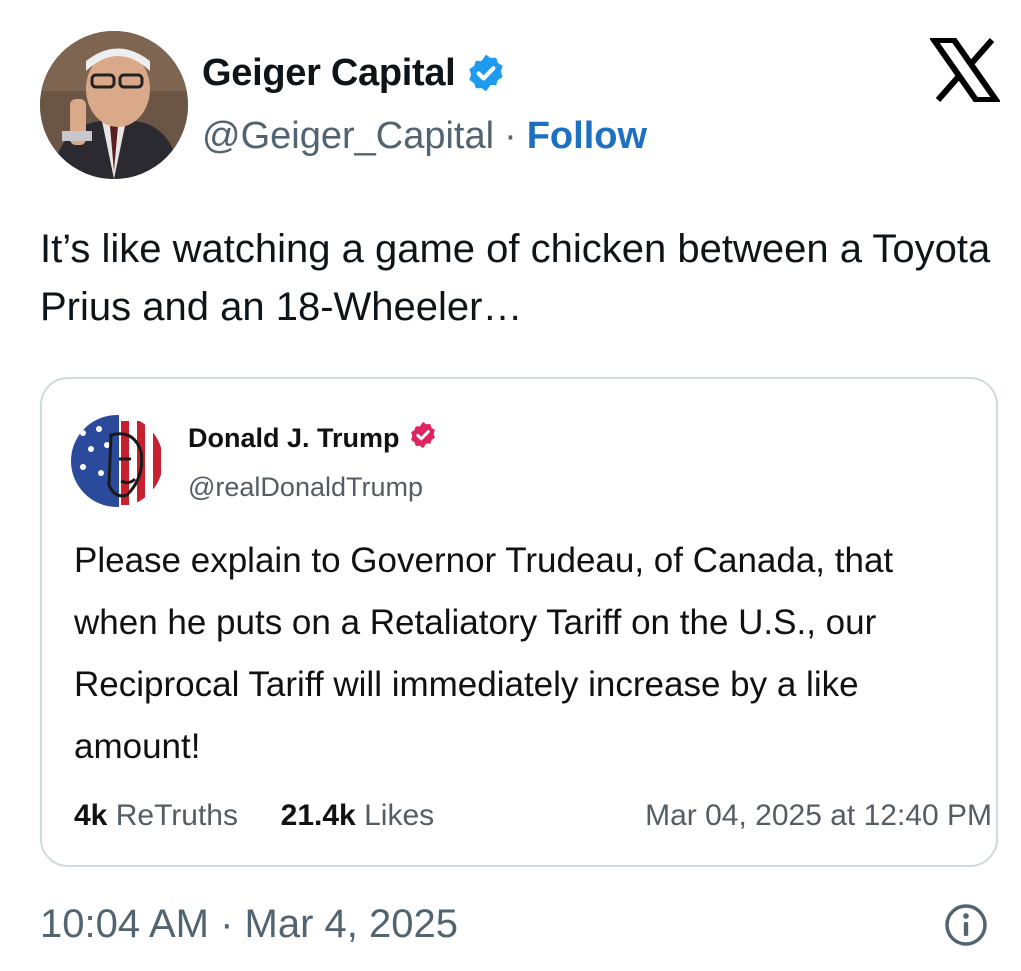 This screenshot has height=971, width=1021. What do you see at coordinates (966, 925) in the screenshot?
I see `info-icon` at bounding box center [966, 925].